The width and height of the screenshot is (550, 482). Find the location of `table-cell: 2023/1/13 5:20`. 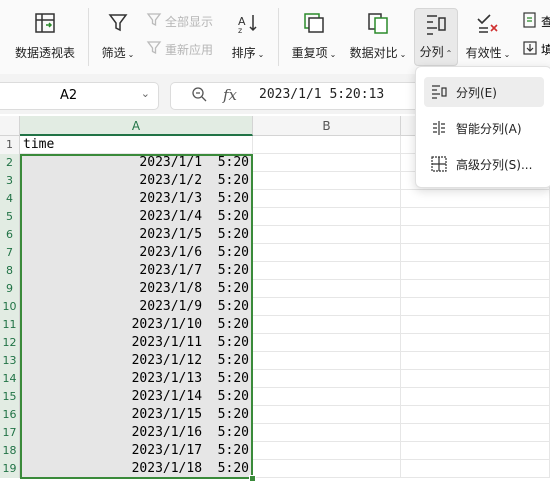

table-cell: 2023/1/13 5:20 is located at coordinates (136, 379).